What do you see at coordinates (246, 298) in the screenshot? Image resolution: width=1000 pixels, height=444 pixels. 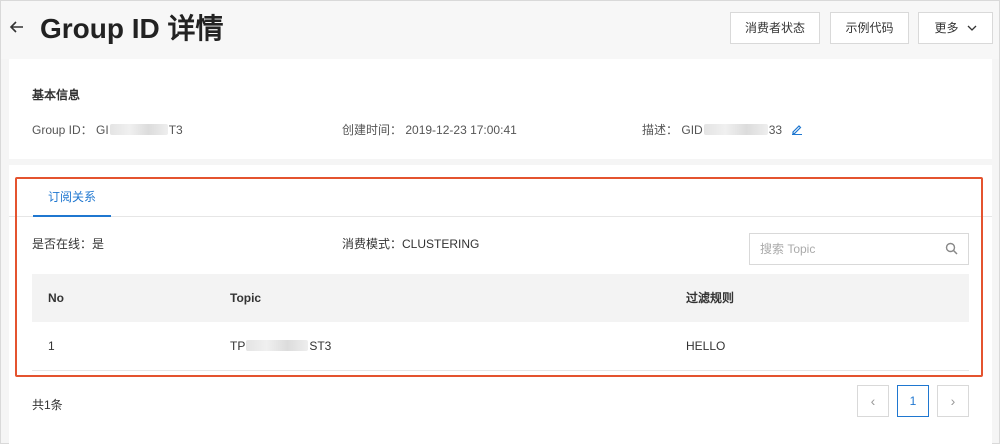 I see `column-header-topic: Topic` at bounding box center [246, 298].